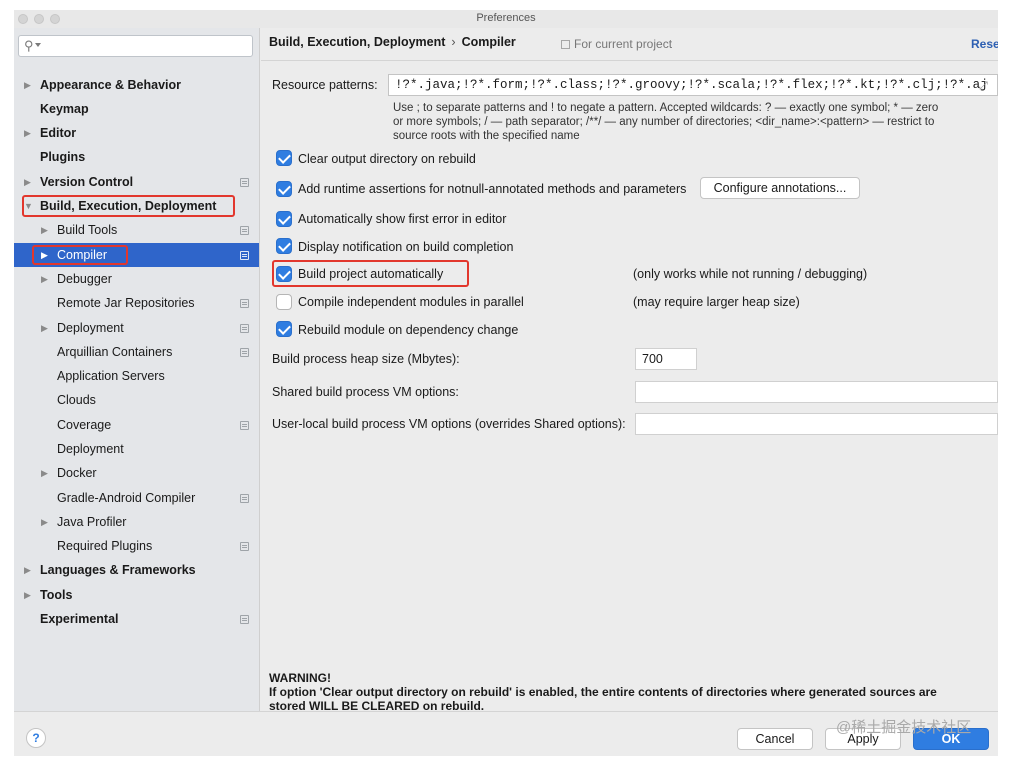 The image size is (1020, 759). I want to click on sidebar-item-compiler: ▶ Compiler, so click(136, 255).